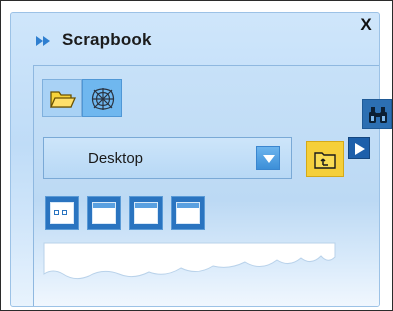  What do you see at coordinates (195, 36) in the screenshot?
I see `panel-header: Scrapbook` at bounding box center [195, 36].